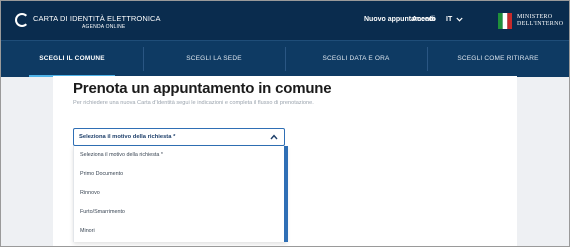  What do you see at coordinates (356, 59) in the screenshot?
I see `tab-choose-date-time: SCEGLI DATA E ORA` at bounding box center [356, 59].